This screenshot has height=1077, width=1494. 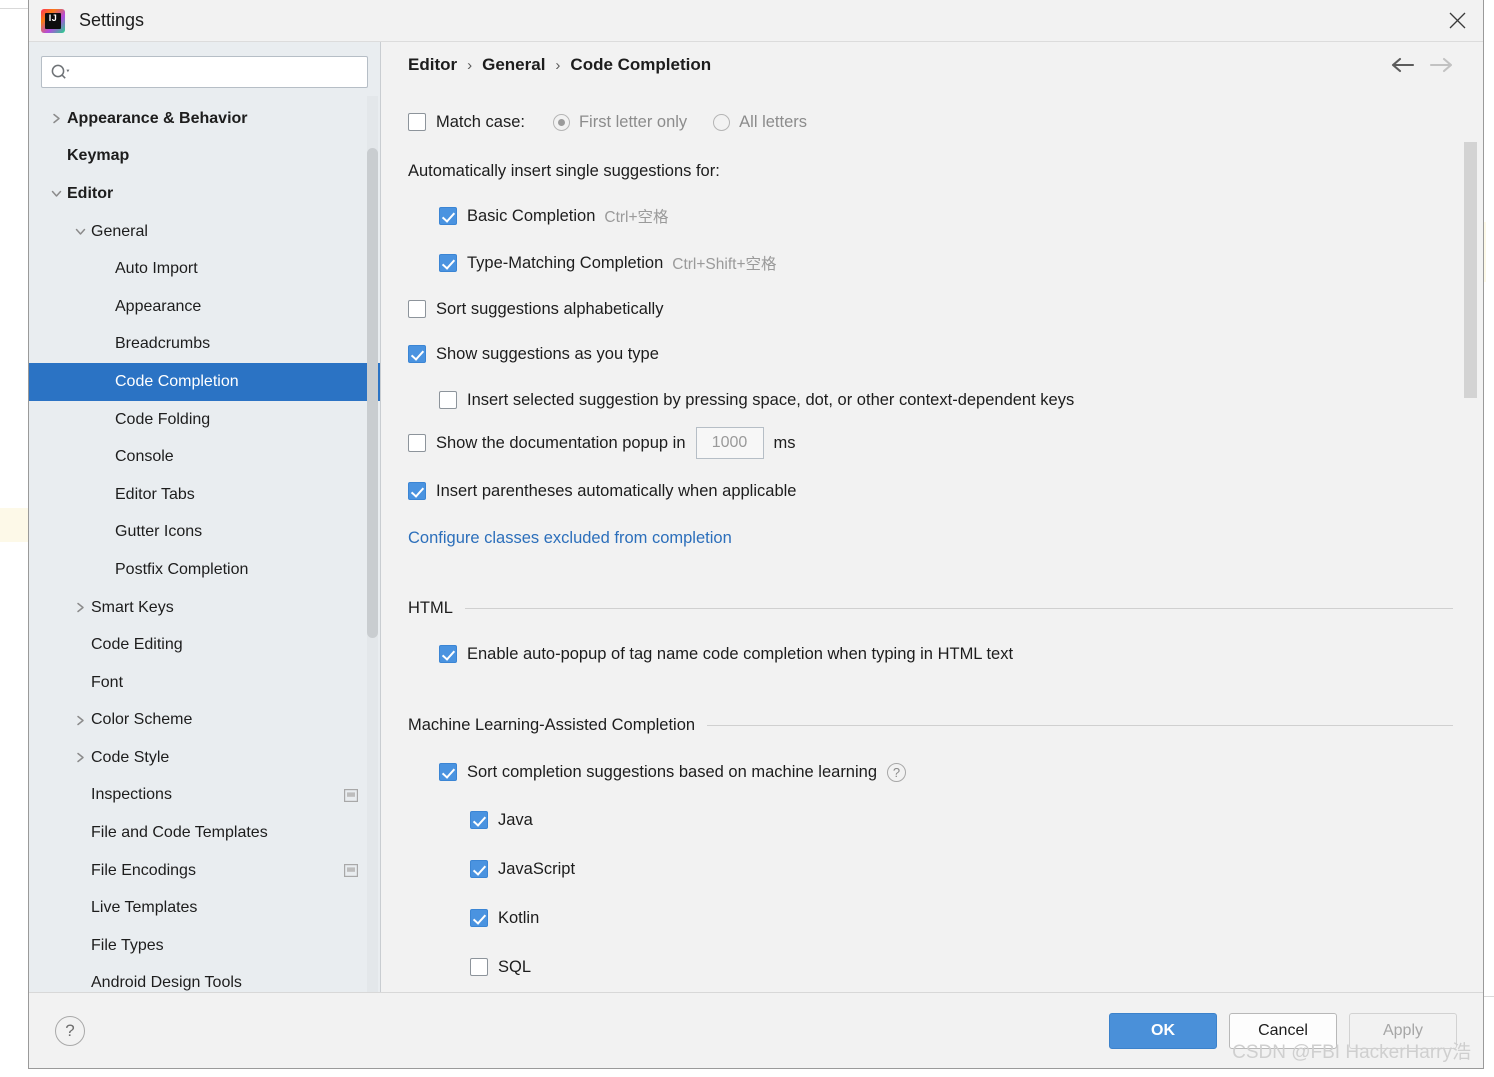 I want to click on sort-alphabetically-row: Sort suggestions alphabetically, so click(x=930, y=309).